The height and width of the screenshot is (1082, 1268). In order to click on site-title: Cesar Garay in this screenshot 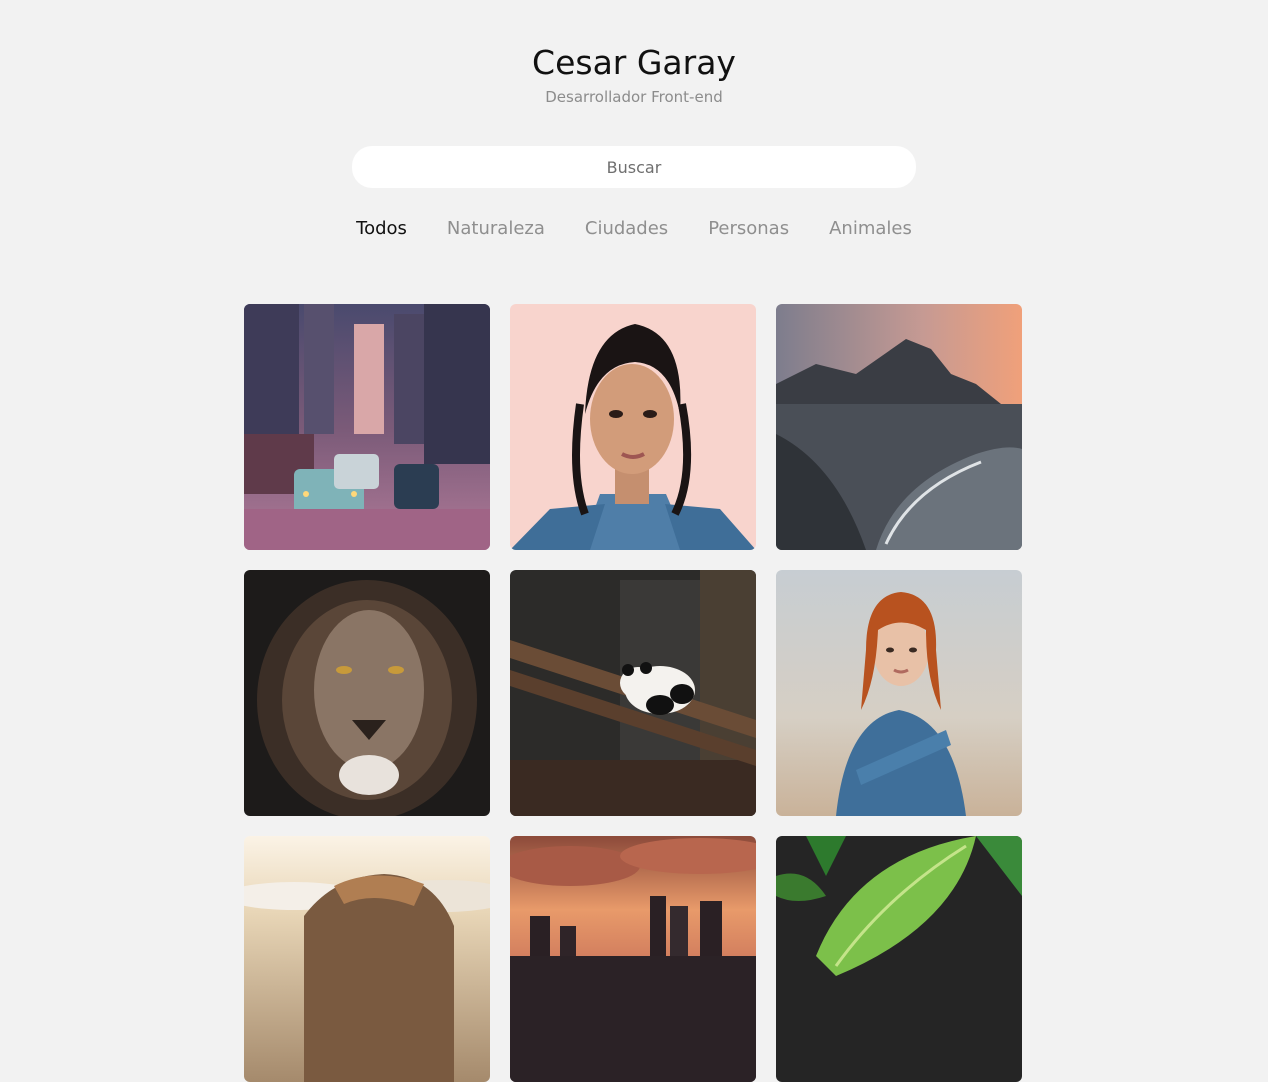, I will do `click(634, 62)`.